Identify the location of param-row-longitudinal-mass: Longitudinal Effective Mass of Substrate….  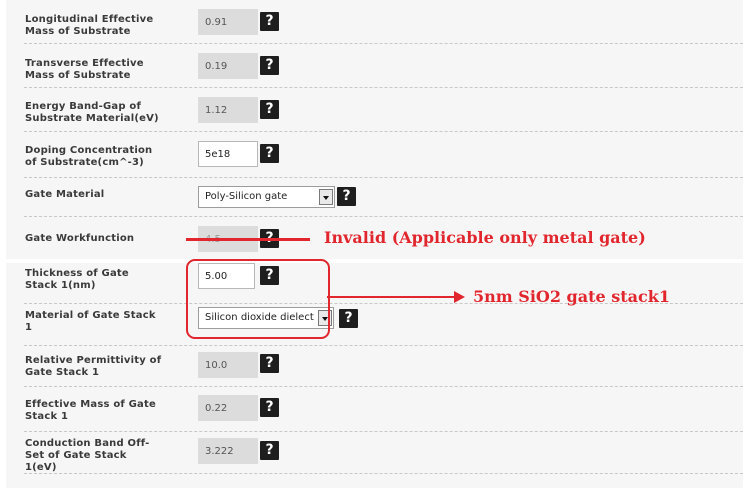
(374, 22).